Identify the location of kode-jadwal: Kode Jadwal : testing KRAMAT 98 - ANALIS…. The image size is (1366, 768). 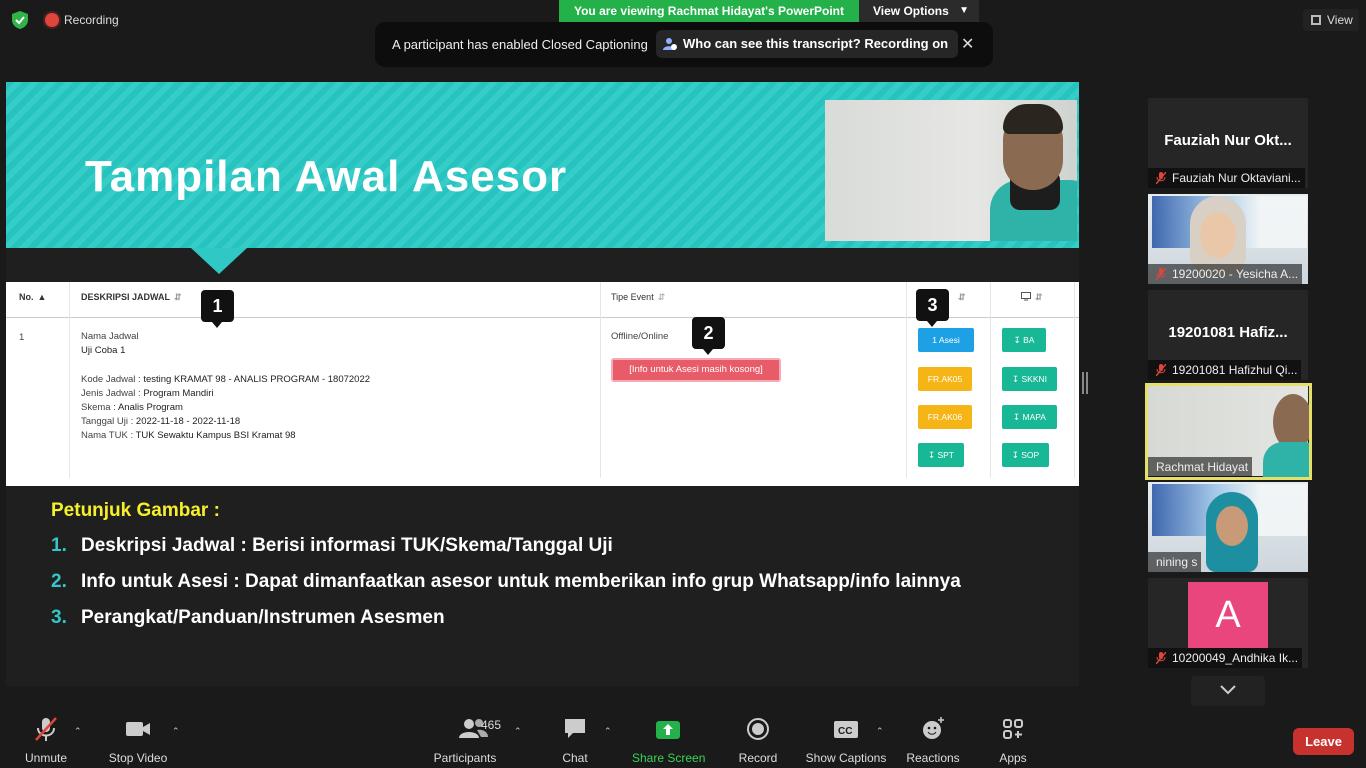
(226, 379).